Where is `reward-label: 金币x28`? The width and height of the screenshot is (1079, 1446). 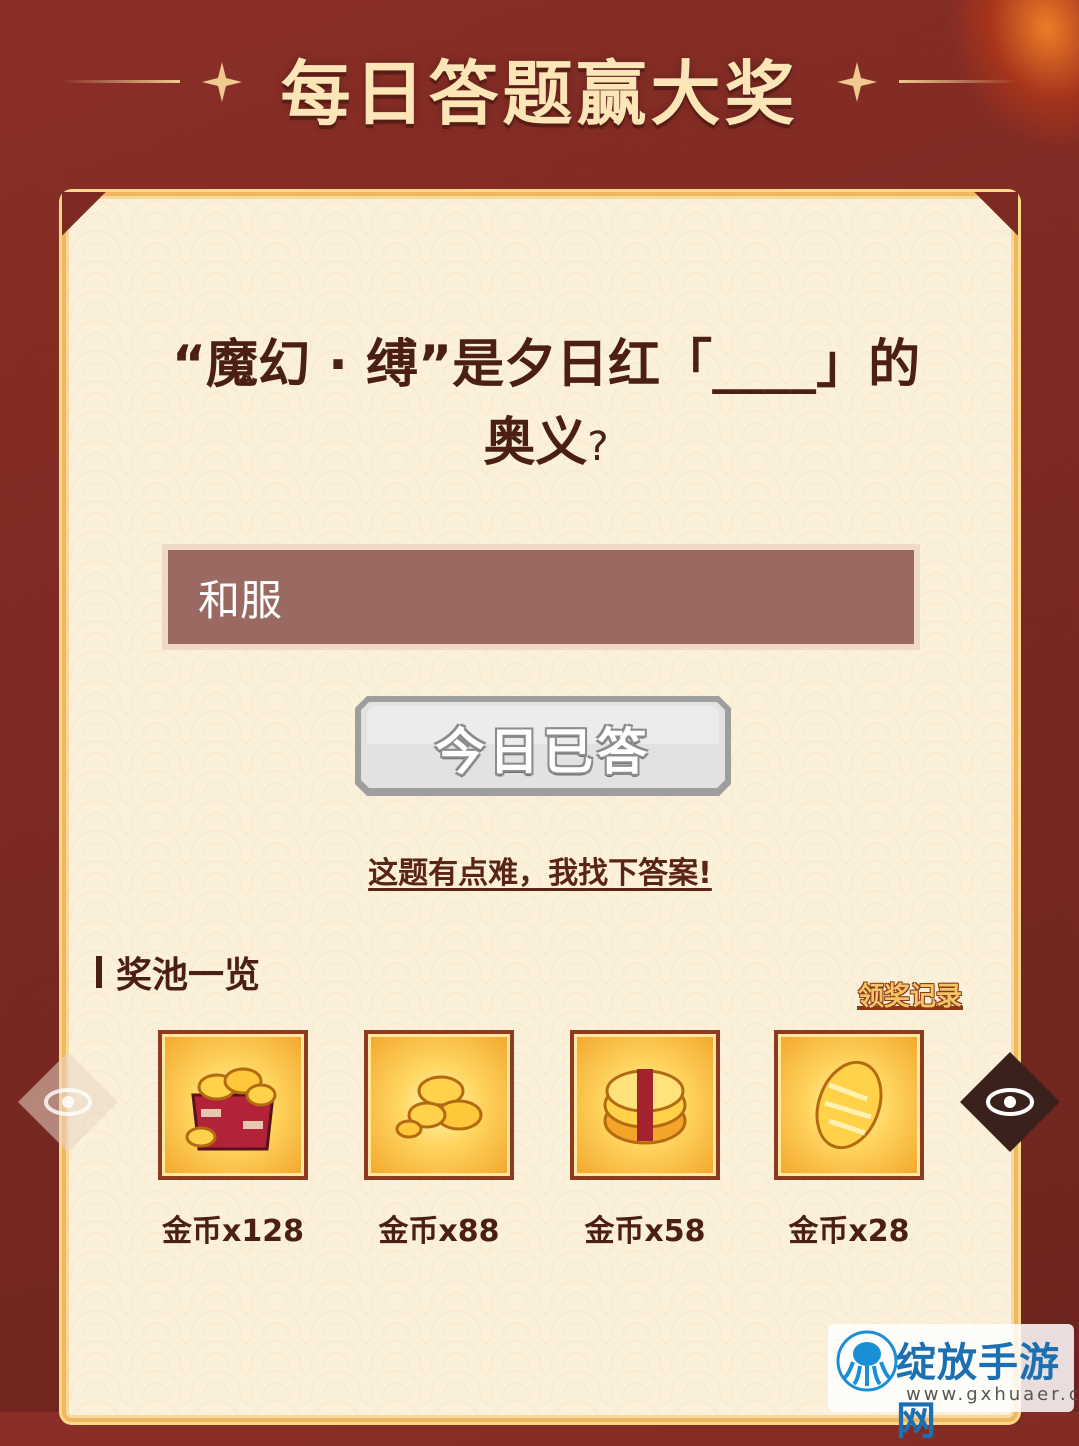 reward-label: 金币x28 is located at coordinates (849, 1231).